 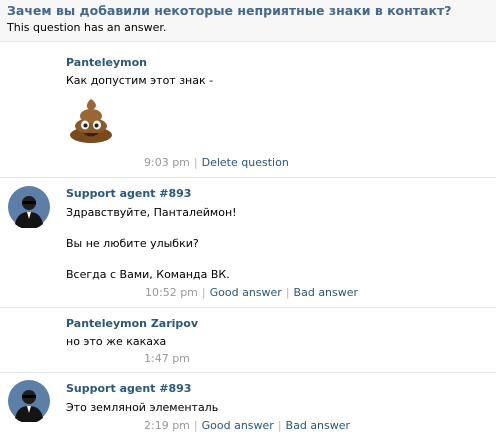 I want to click on message-text: Вы не любите улыбки?, so click(x=132, y=243).